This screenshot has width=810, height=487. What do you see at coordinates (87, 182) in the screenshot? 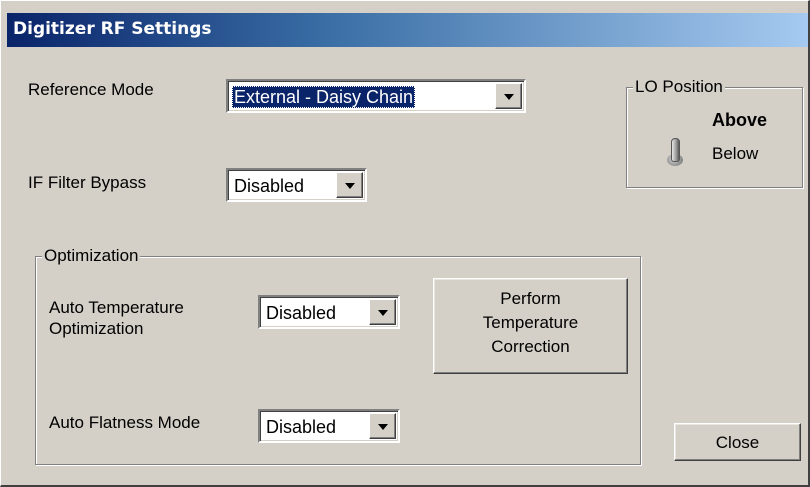
I see `if-filter-bypass-label: IF Filter Bypass` at bounding box center [87, 182].